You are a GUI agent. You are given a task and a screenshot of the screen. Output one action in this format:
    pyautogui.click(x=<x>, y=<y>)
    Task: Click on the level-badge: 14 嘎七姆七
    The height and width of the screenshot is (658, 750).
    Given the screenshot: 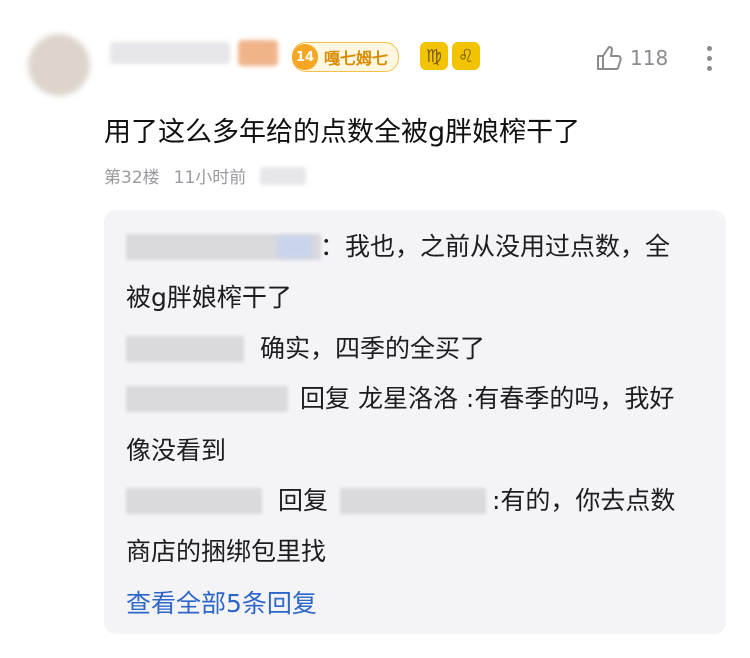 What is the action you would take?
    pyautogui.click(x=346, y=57)
    